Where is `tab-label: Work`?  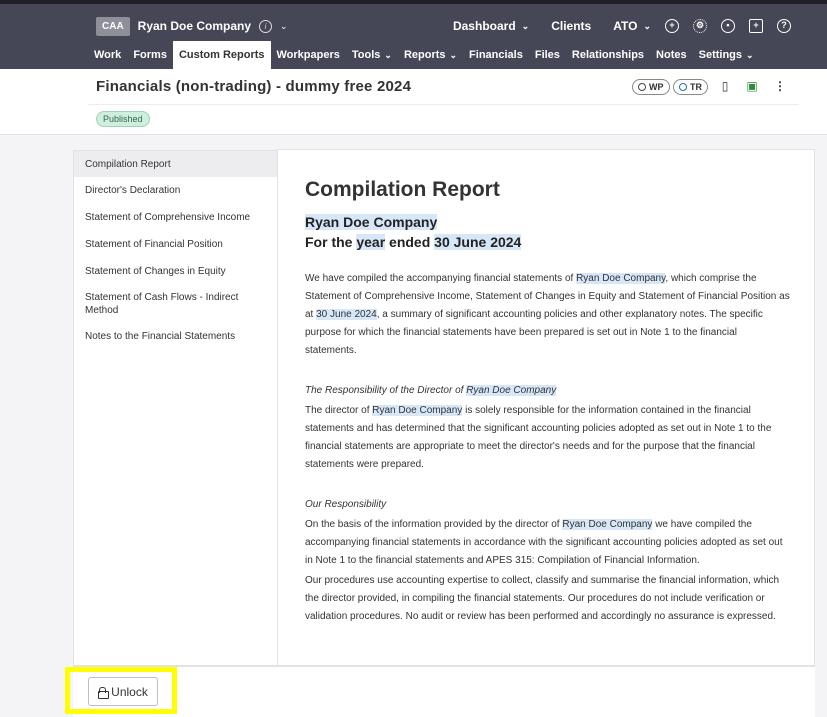 tab-label: Work is located at coordinates (108, 55).